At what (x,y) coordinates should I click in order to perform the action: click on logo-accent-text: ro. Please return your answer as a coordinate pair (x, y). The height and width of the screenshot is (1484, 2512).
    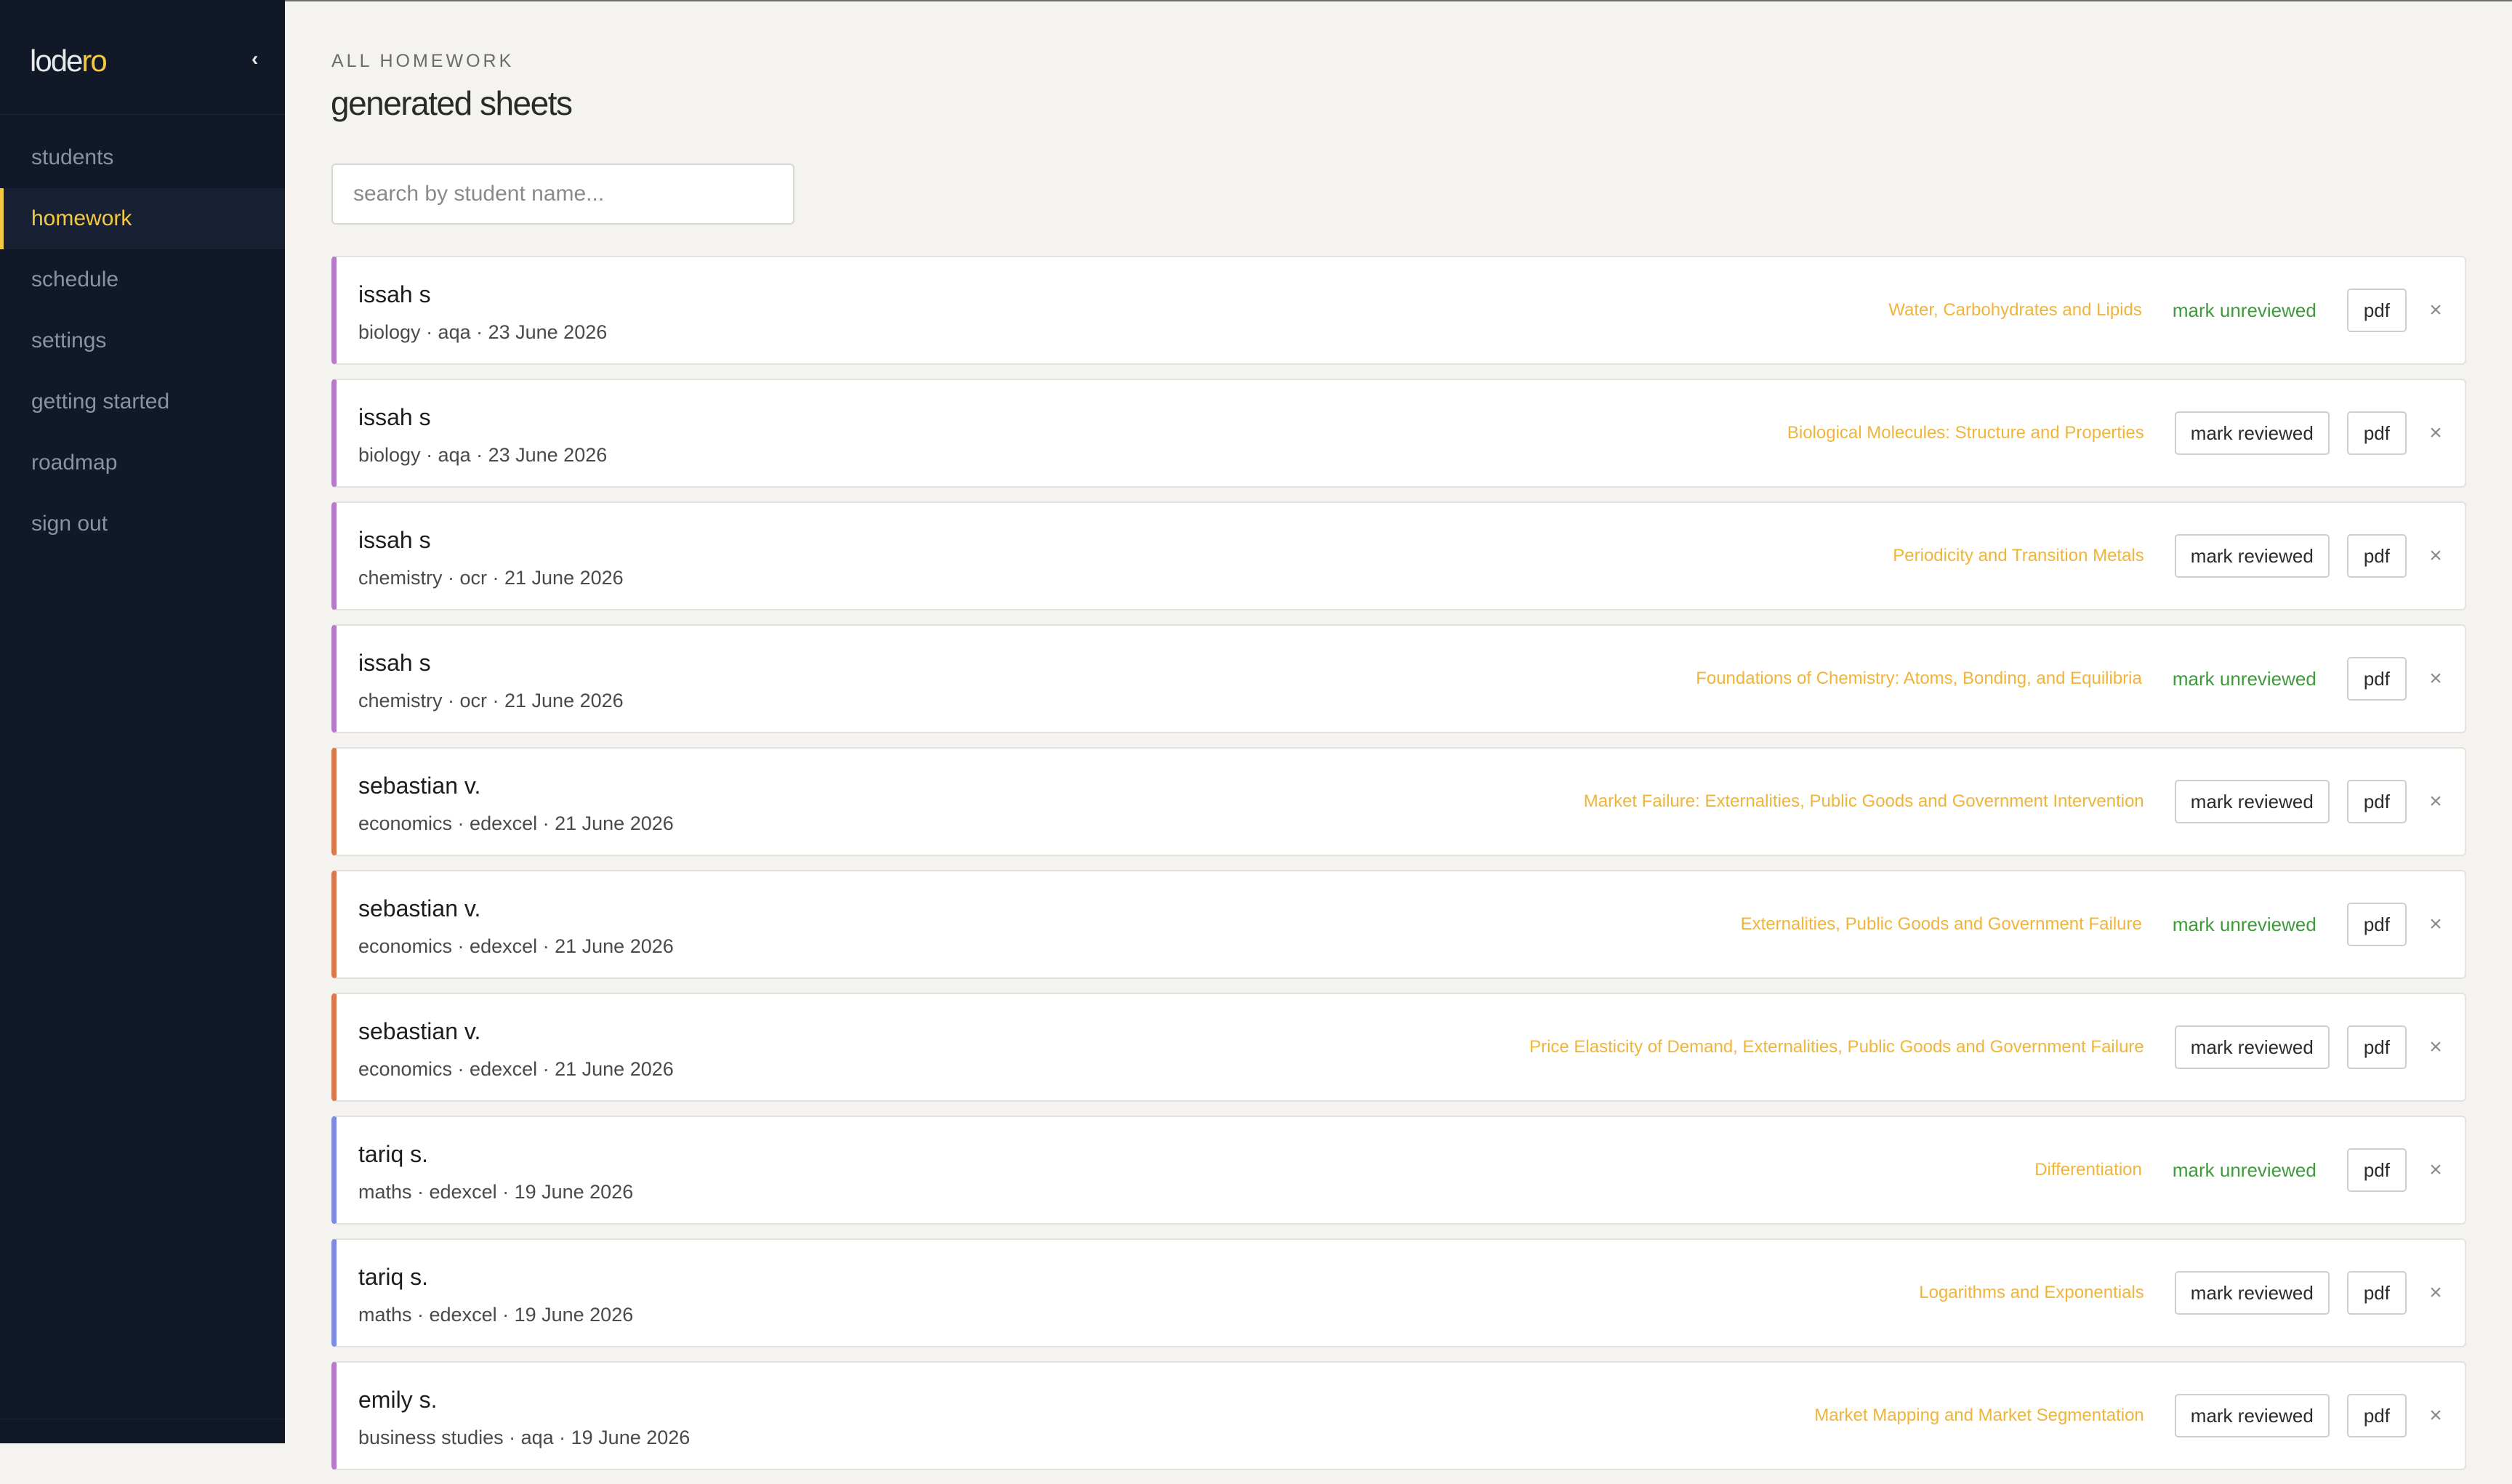
    Looking at the image, I should click on (94, 61).